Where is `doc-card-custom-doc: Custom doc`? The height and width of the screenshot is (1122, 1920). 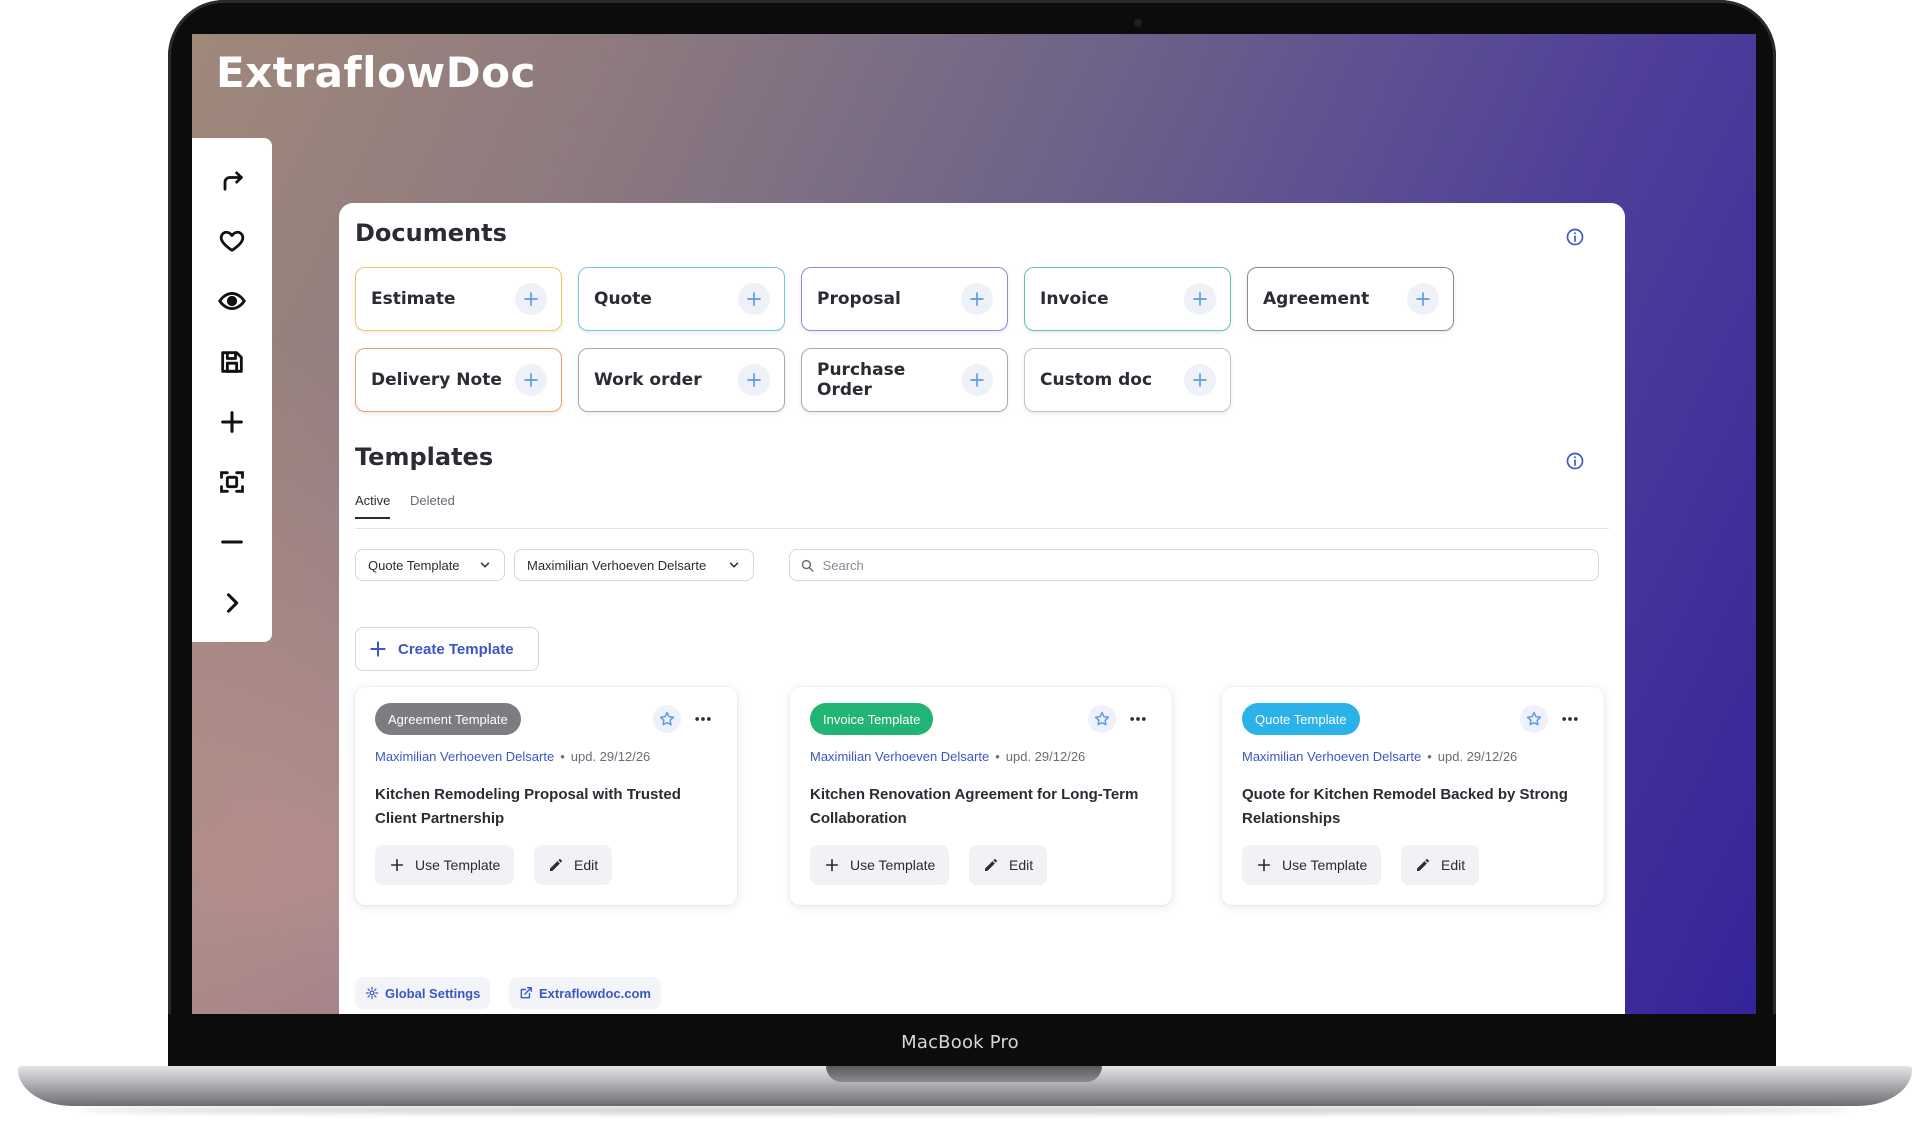
doc-card-custom-doc: Custom doc is located at coordinates (1127, 380).